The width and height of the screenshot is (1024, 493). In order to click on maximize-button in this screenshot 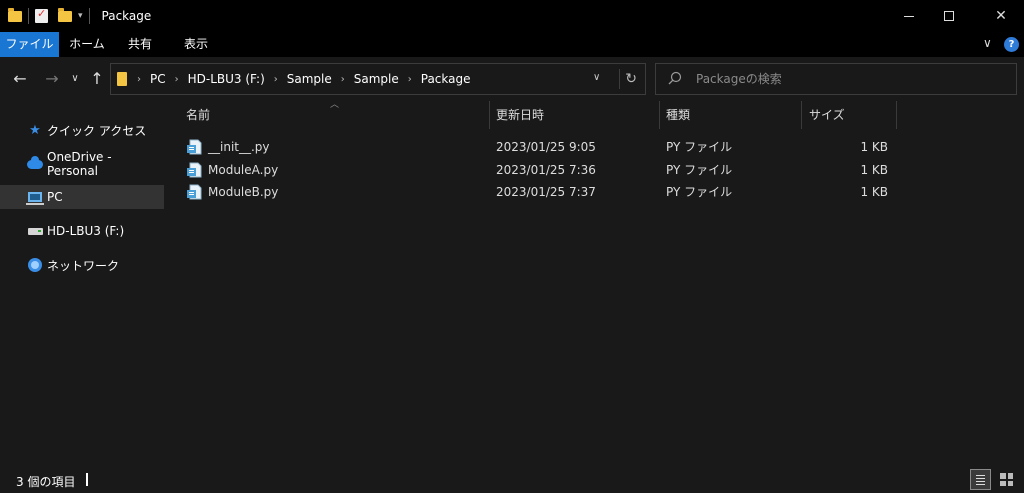, I will do `click(949, 16)`.